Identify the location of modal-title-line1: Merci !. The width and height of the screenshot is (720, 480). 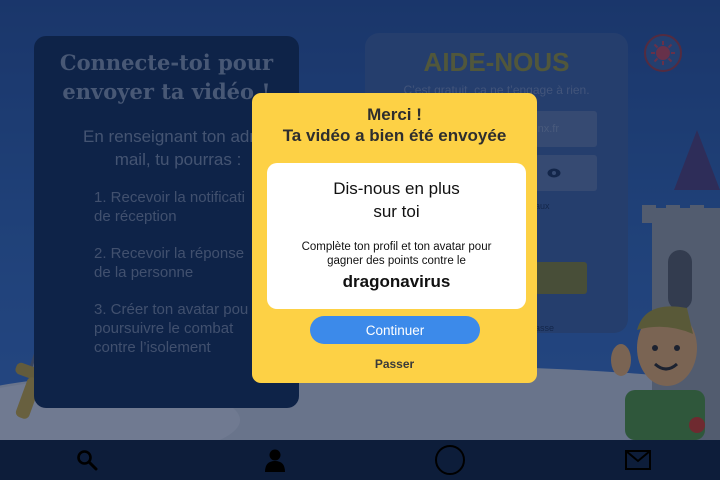
(394, 114).